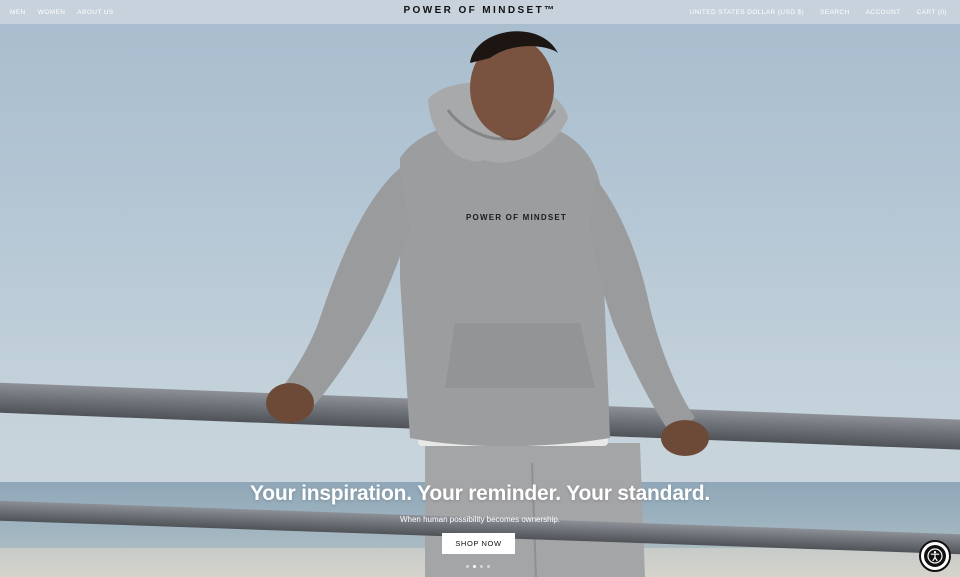  I want to click on hoodie-print: POWER OF MINDSET, so click(516, 217).